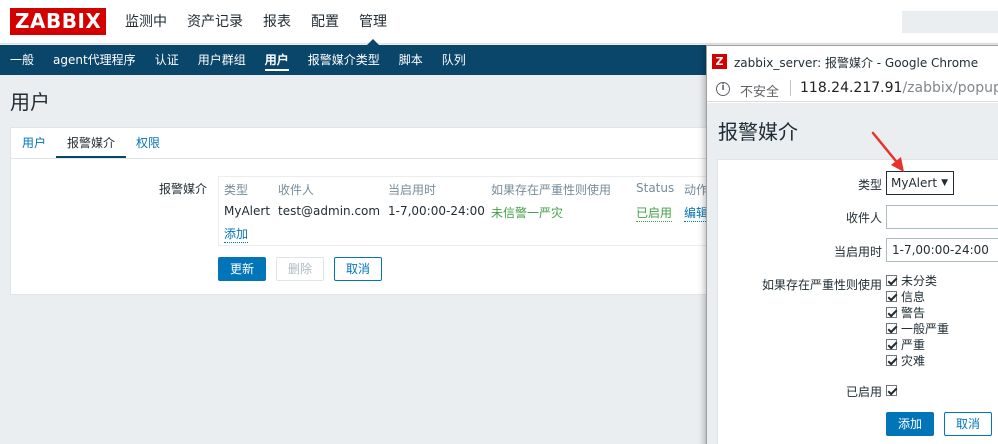 Image resolution: width=998 pixels, height=444 pixels. I want to click on tab-user: 用户, so click(34, 143).